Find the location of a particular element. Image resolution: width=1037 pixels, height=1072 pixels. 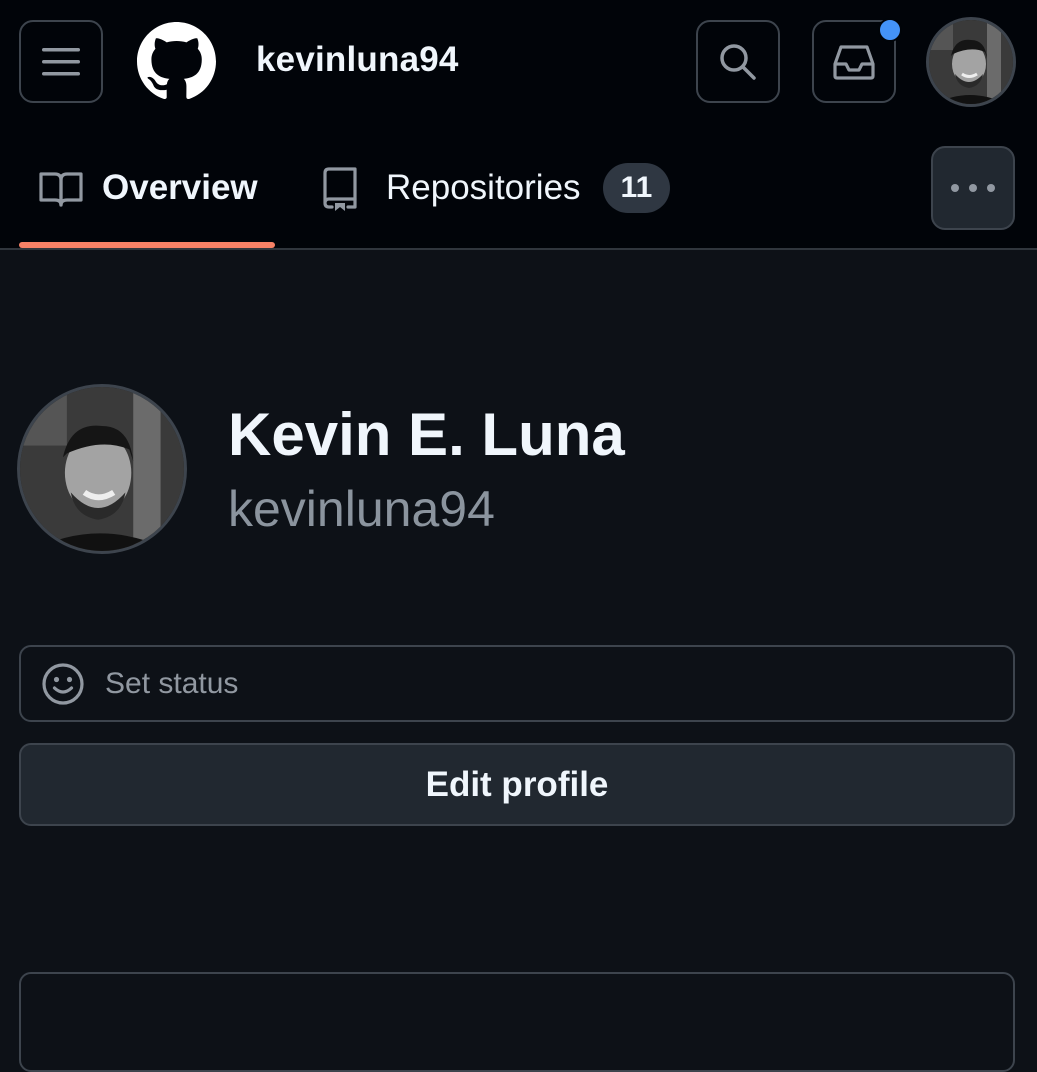

tab-overview-label: Overview is located at coordinates (180, 187).